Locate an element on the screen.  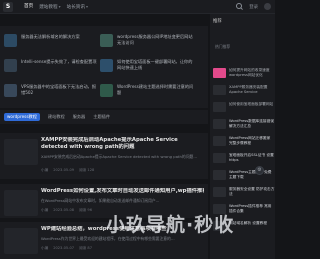
category-tabs: wordpress教程 建站教程 服务器 主题插件 is located at coordinates (104, 117).